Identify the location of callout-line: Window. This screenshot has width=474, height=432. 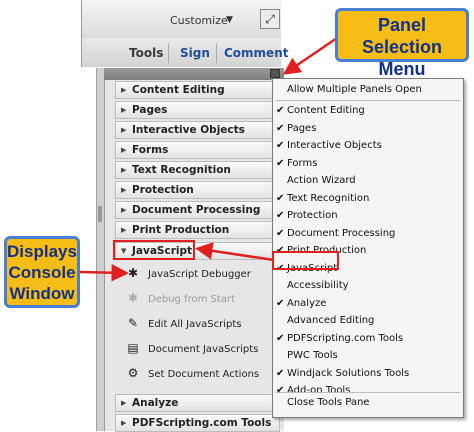
(42, 293).